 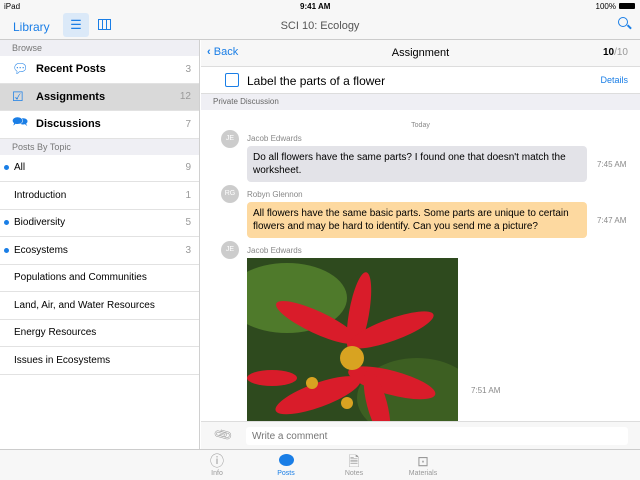 What do you see at coordinates (188, 124) in the screenshot?
I see `count: 7` at bounding box center [188, 124].